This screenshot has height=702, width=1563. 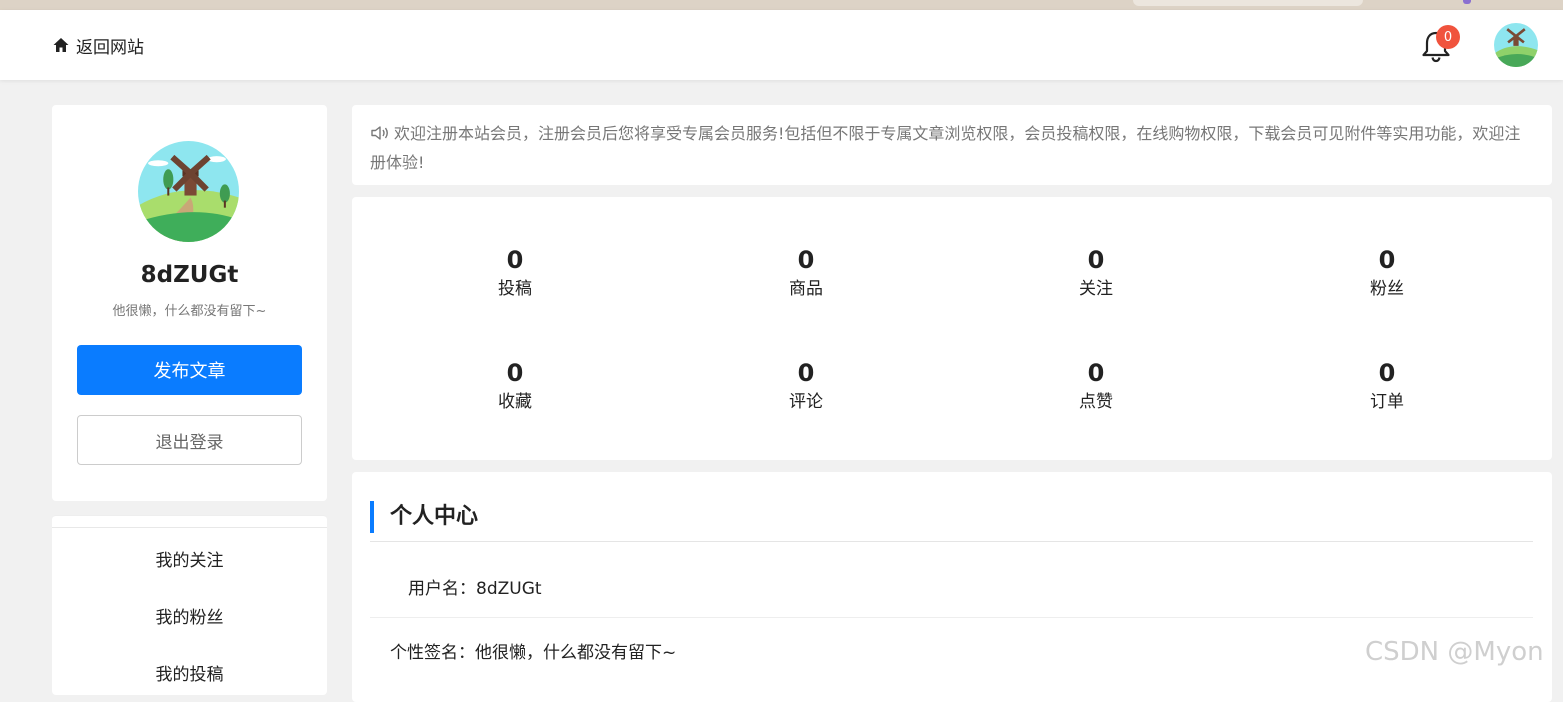 I want to click on profile-card: 8dZUGt 他很懒，什么都没有留下~ 发布文章 退出登录, so click(x=189, y=303).